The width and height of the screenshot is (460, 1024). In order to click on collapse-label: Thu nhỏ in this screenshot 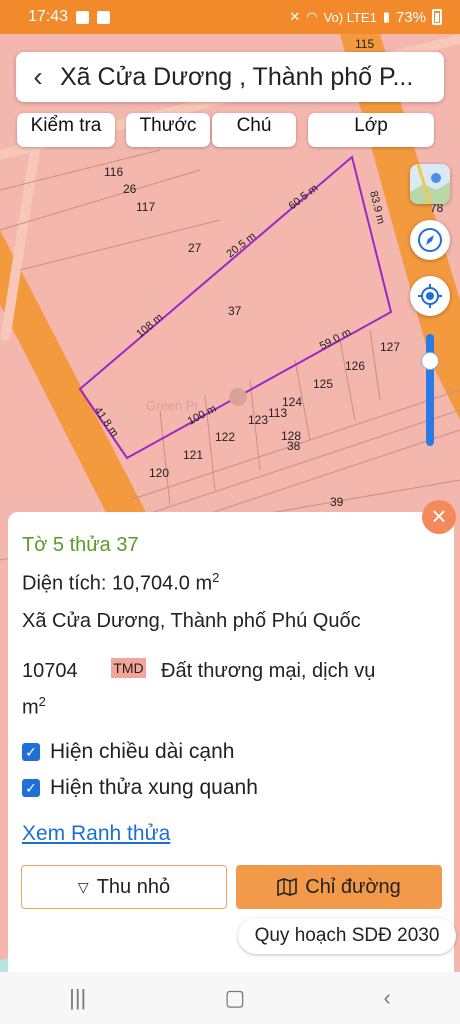, I will do `click(133, 886)`.